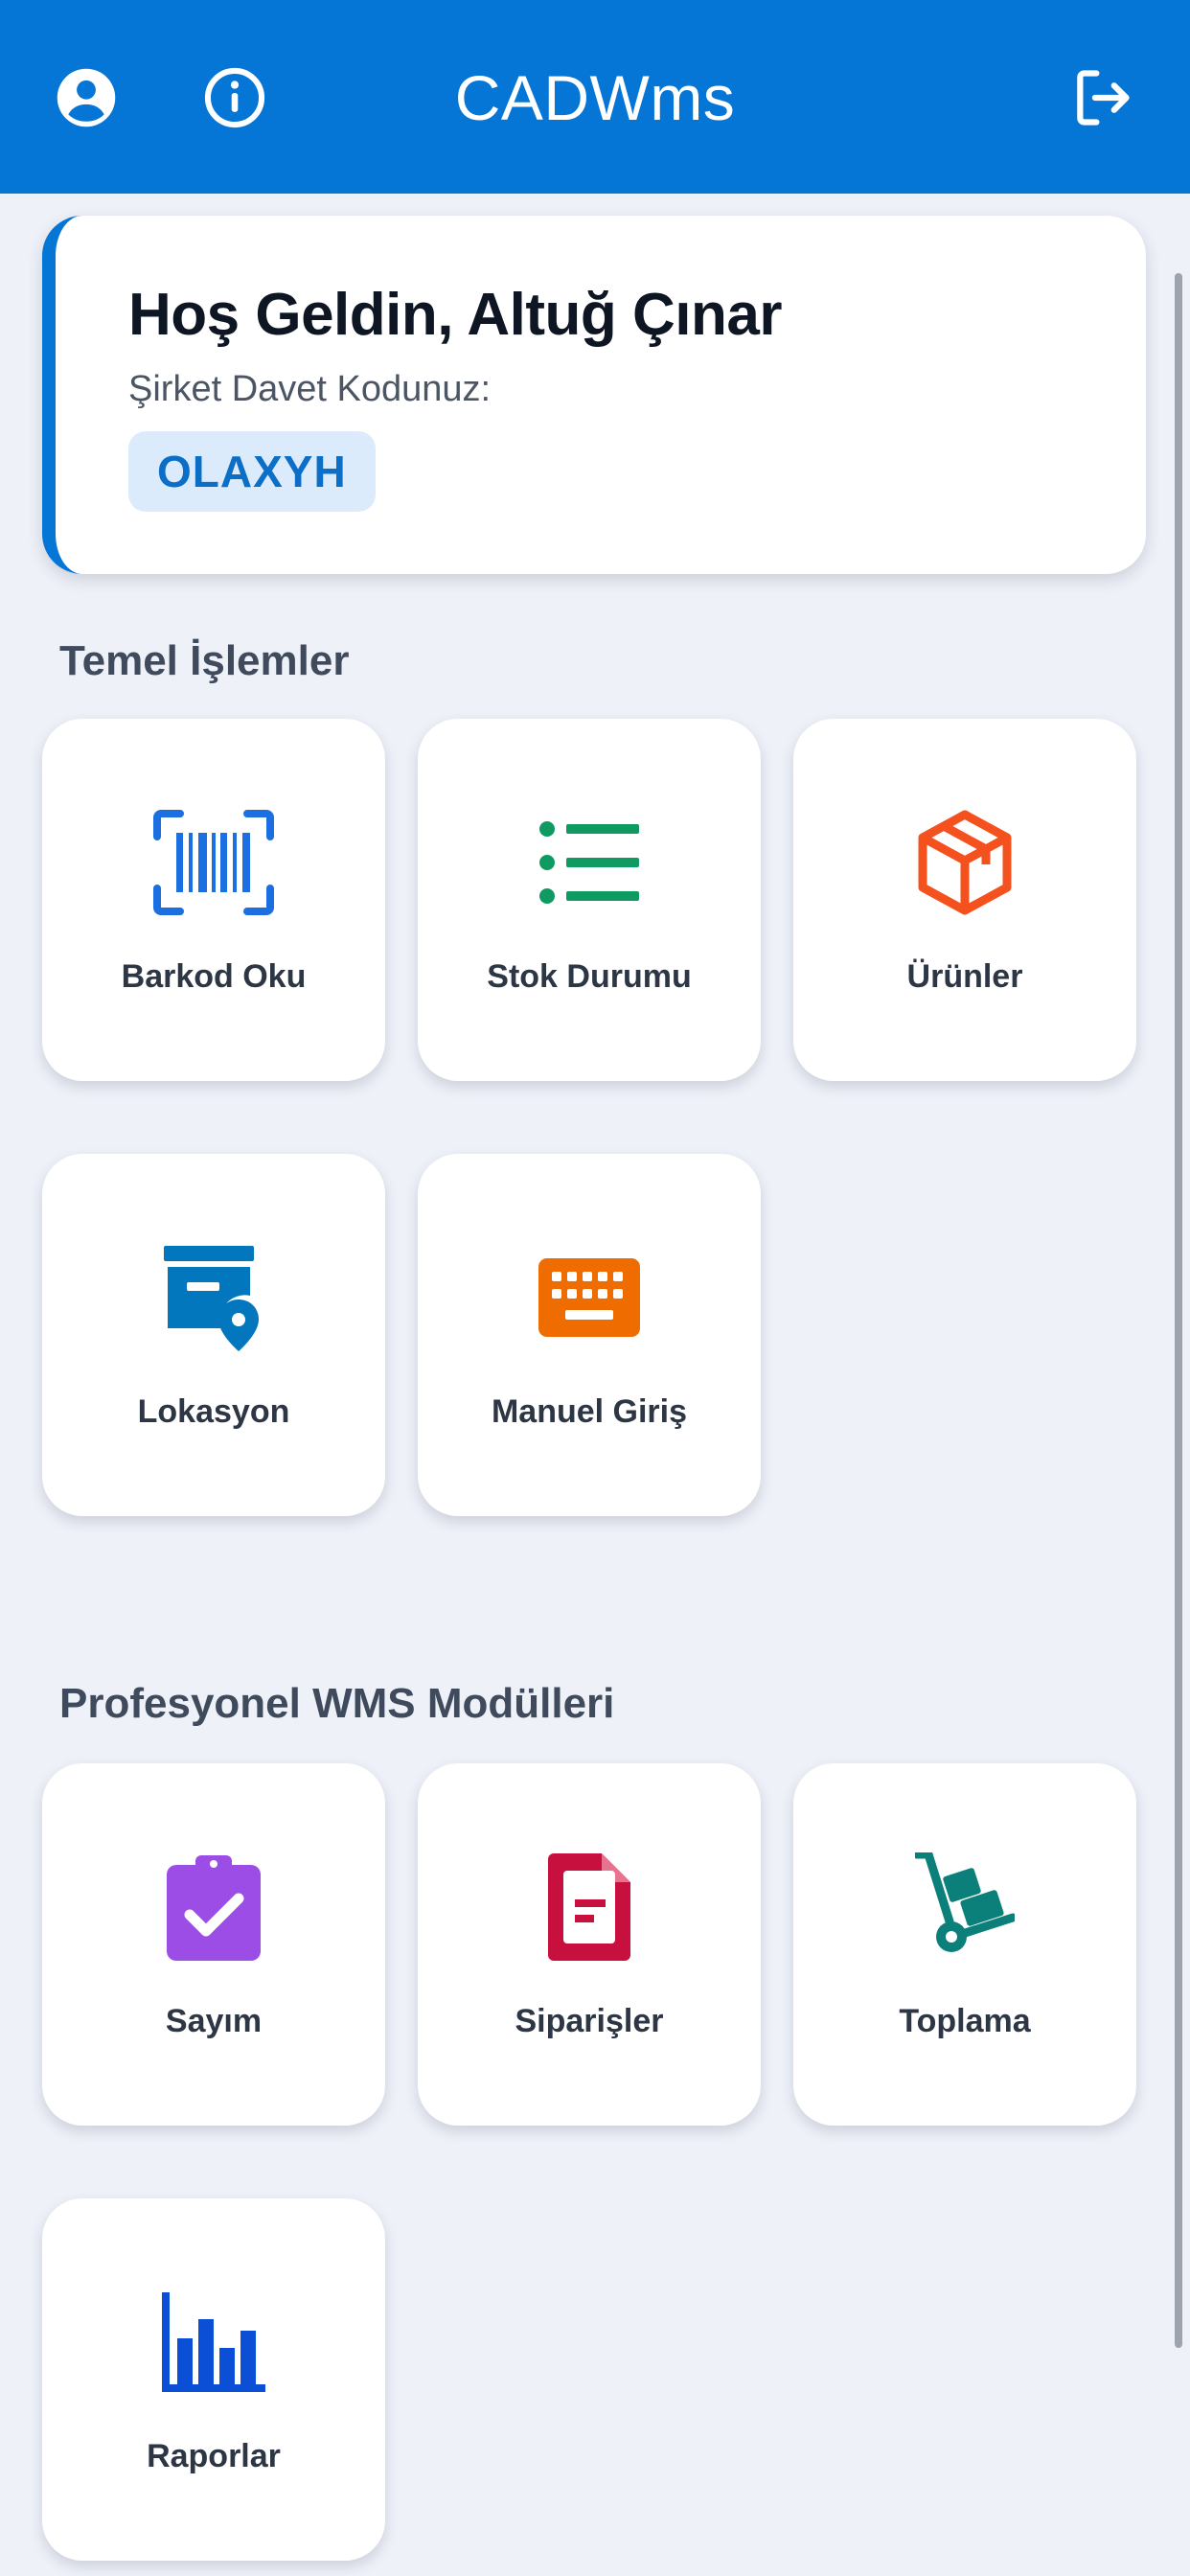 The image size is (1190, 2576). I want to click on account-circle-icon, so click(87, 97).